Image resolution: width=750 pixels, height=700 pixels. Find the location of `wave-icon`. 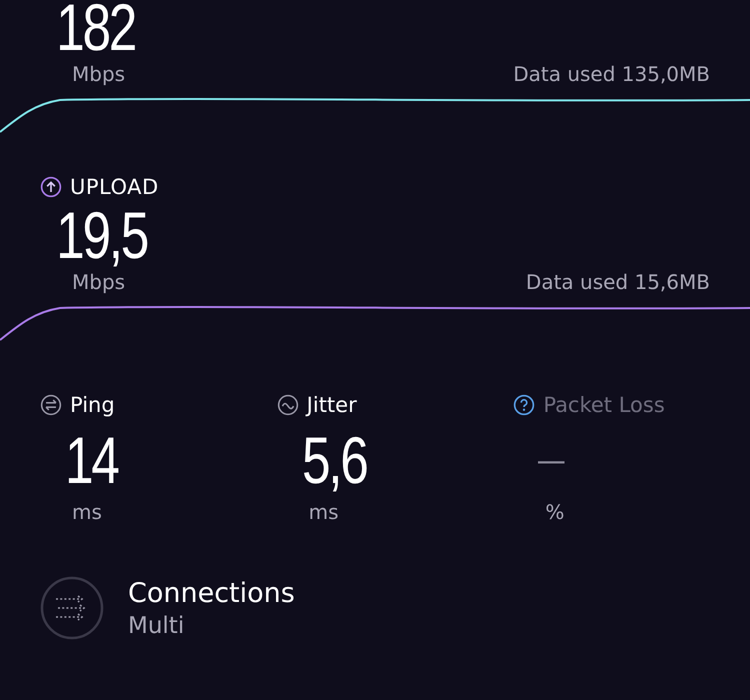

wave-icon is located at coordinates (287, 405).